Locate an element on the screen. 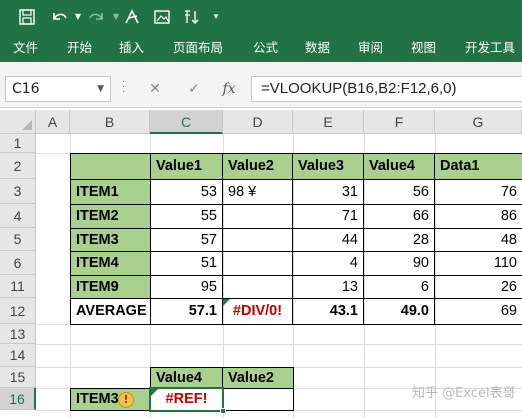 The image size is (522, 418). average-error-cell: #DIV/0! is located at coordinates (258, 312).